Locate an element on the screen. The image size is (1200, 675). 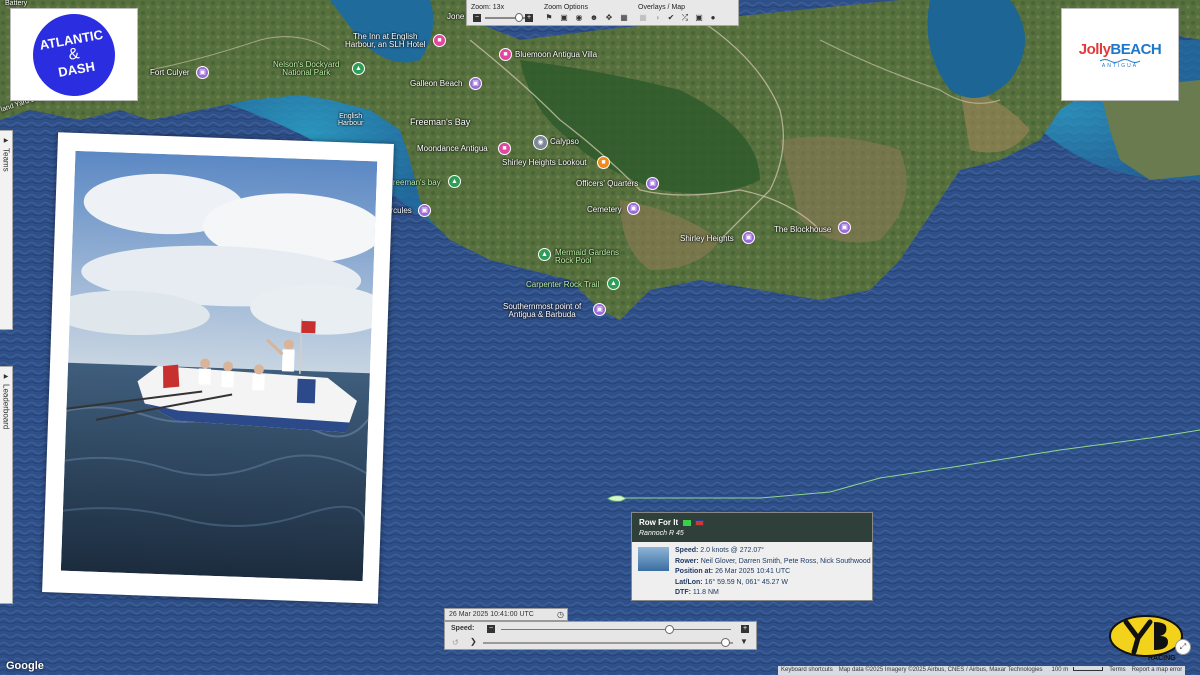
place-label-calypso: Calypso is located at coordinates (564, 141).